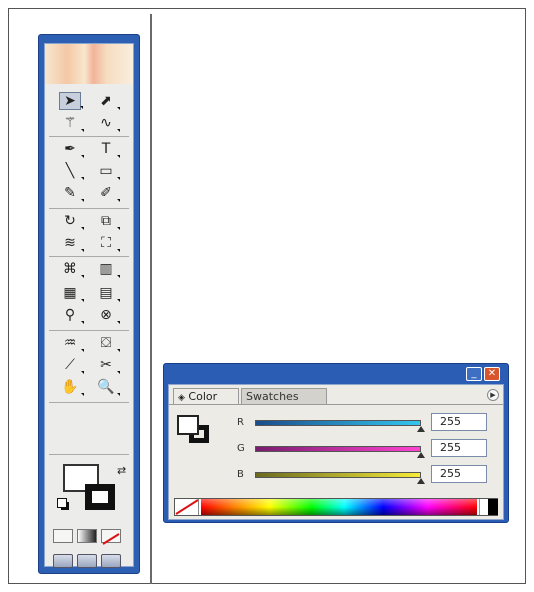 This screenshot has width=534, height=592. What do you see at coordinates (107, 101) in the screenshot?
I see `direct-selection-tool-icon: ⬈` at bounding box center [107, 101].